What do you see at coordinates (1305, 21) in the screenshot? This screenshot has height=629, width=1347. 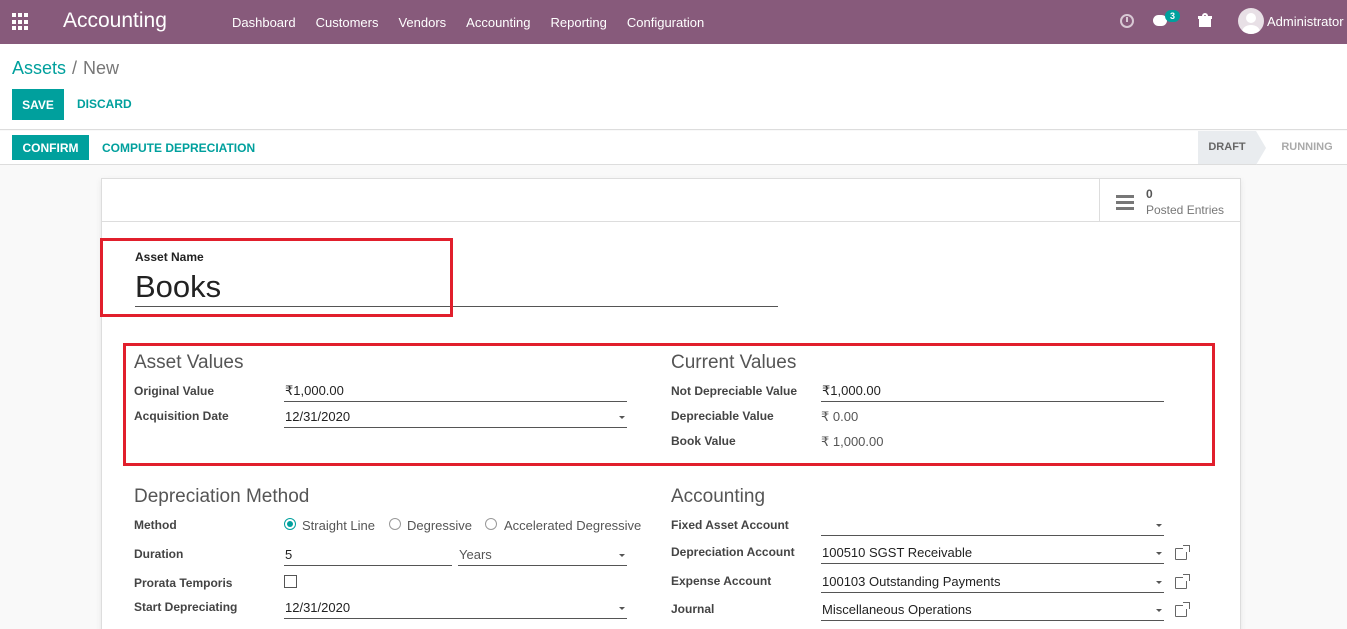 I see `user-name: Administrator` at bounding box center [1305, 21].